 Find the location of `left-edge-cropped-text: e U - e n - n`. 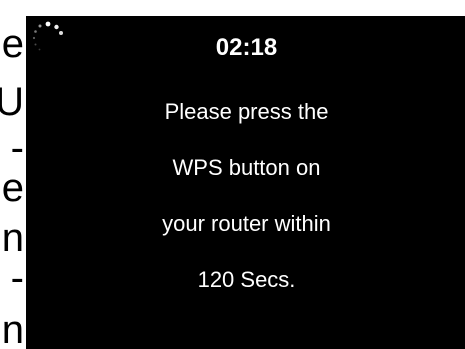

left-edge-cropped-text: e U - e n - n is located at coordinates (13, 174).